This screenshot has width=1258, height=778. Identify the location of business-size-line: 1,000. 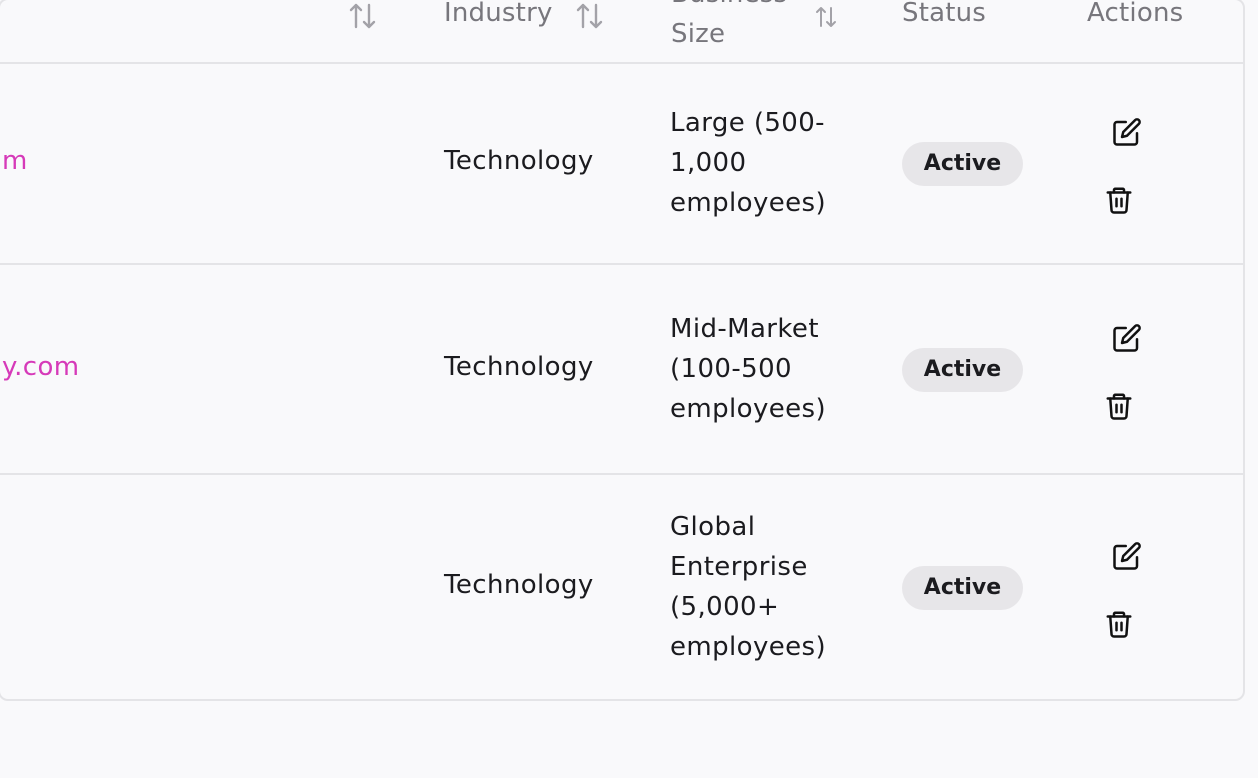
(708, 163).